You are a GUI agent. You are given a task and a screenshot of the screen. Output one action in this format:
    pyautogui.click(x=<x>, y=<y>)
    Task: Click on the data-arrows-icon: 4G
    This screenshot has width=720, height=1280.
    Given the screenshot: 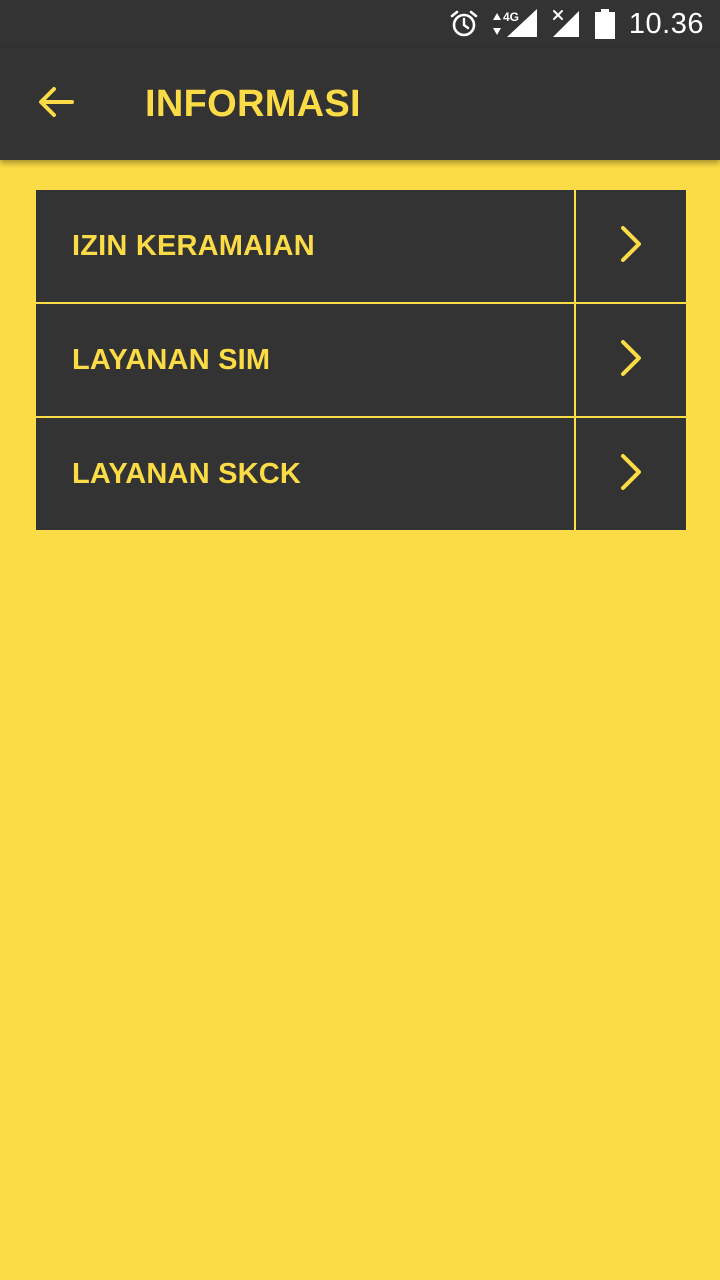 What is the action you would take?
    pyautogui.click(x=514, y=24)
    